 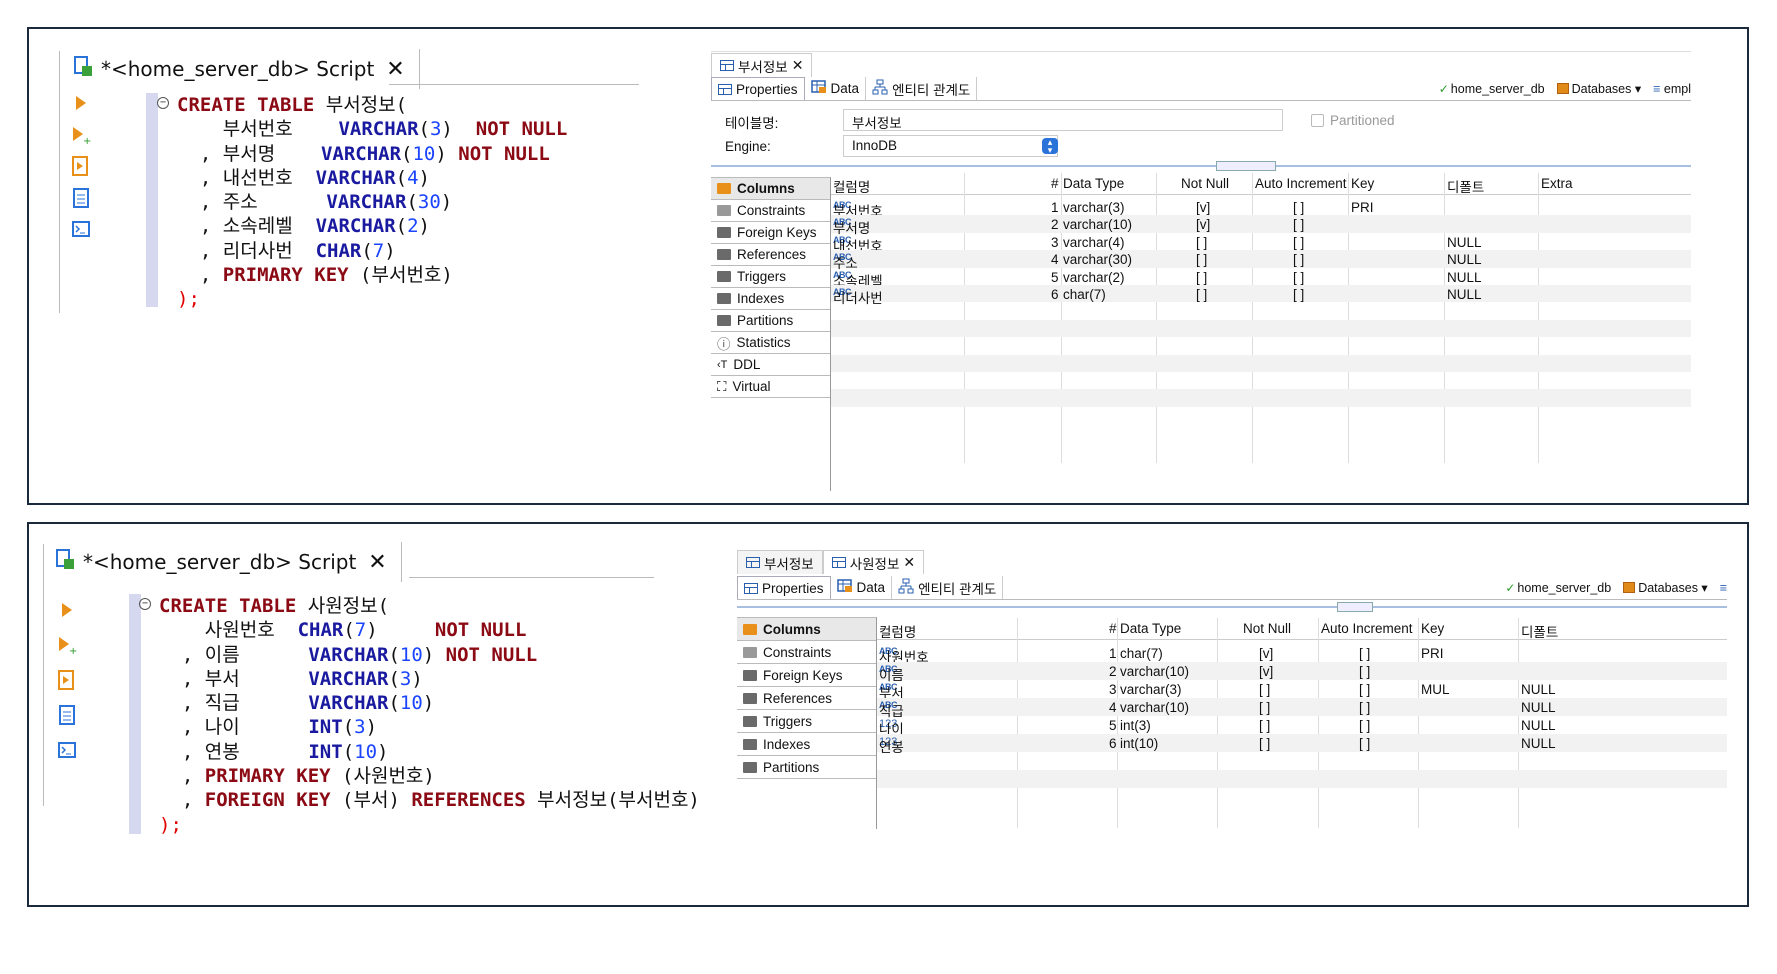 I want to click on table-row: ABC 직급 4 varchar(10)[ ][ ] NULL, so click(x=1302, y=708).